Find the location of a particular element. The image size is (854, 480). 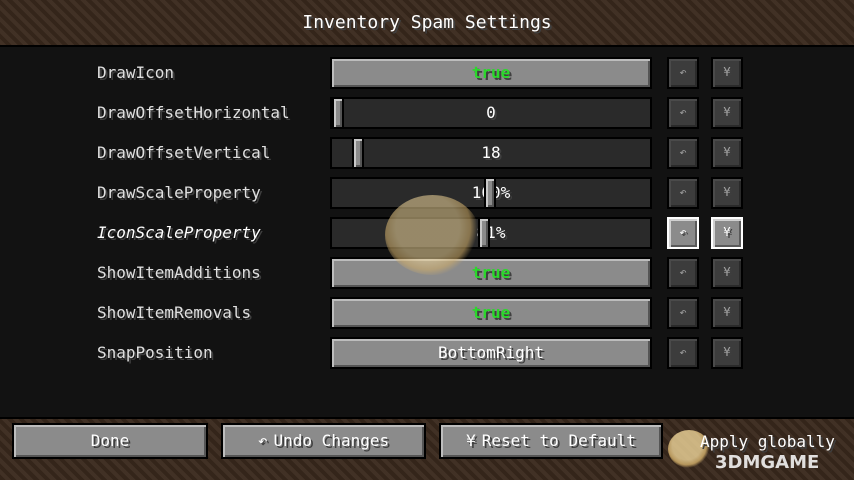

apply-globally-checkbox: Apply globally is located at coordinates (767, 441).